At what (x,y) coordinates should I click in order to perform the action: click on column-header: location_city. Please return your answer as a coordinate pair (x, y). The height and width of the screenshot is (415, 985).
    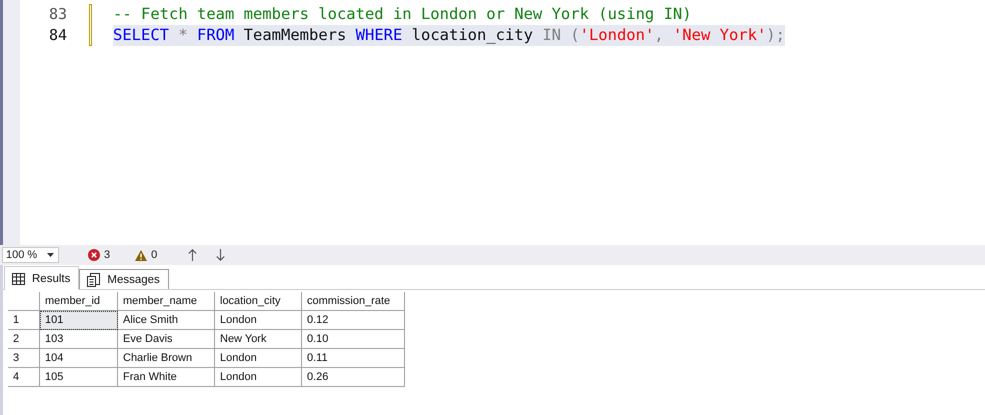
    Looking at the image, I should click on (258, 301).